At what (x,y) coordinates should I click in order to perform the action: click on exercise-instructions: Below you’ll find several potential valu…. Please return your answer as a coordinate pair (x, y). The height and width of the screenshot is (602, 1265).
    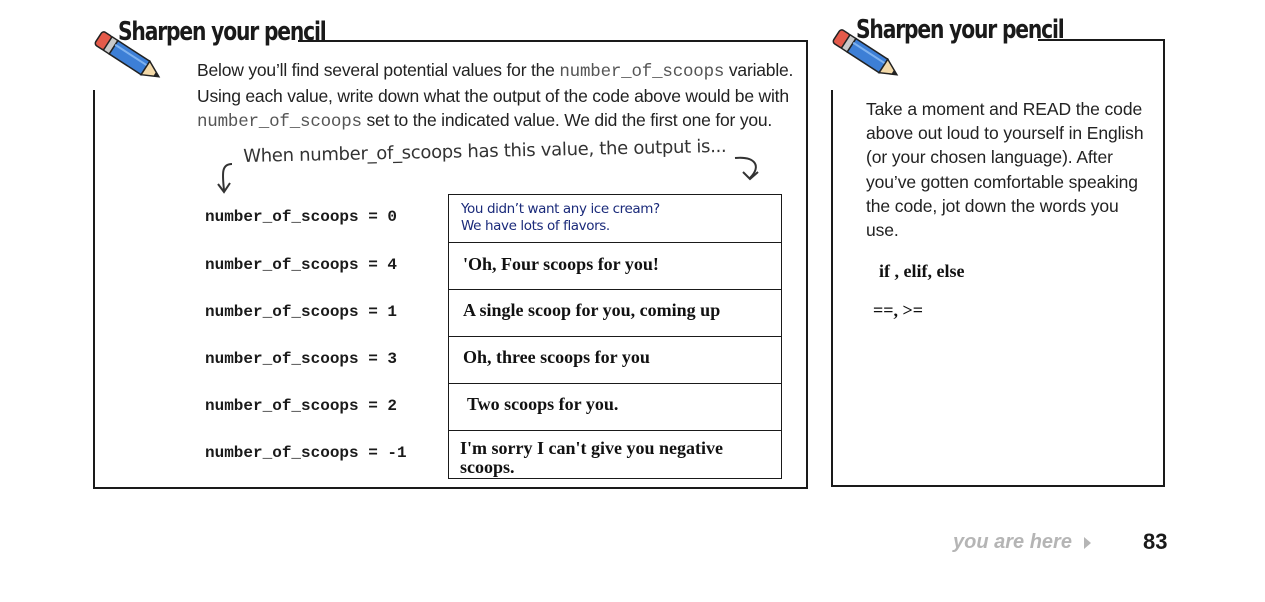
    Looking at the image, I should click on (495, 96).